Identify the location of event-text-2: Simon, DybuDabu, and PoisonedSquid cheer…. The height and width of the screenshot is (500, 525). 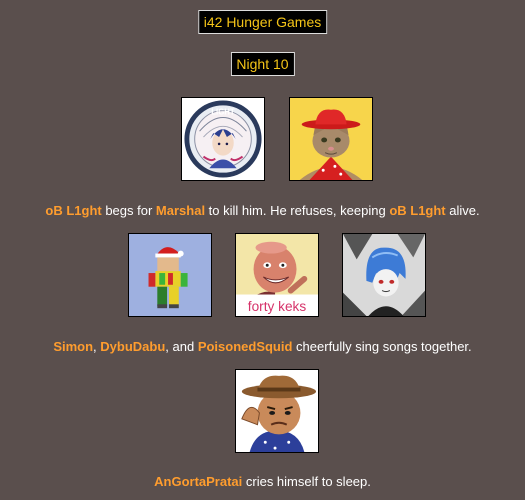
(262, 346).